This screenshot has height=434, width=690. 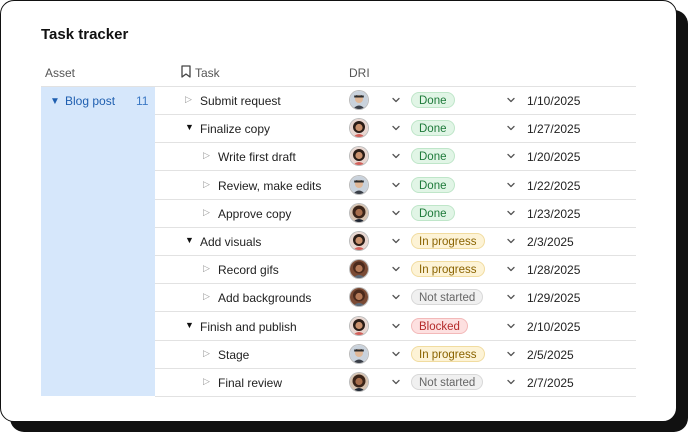 What do you see at coordinates (553, 298) in the screenshot?
I see `due-date: 1/29/2025` at bounding box center [553, 298].